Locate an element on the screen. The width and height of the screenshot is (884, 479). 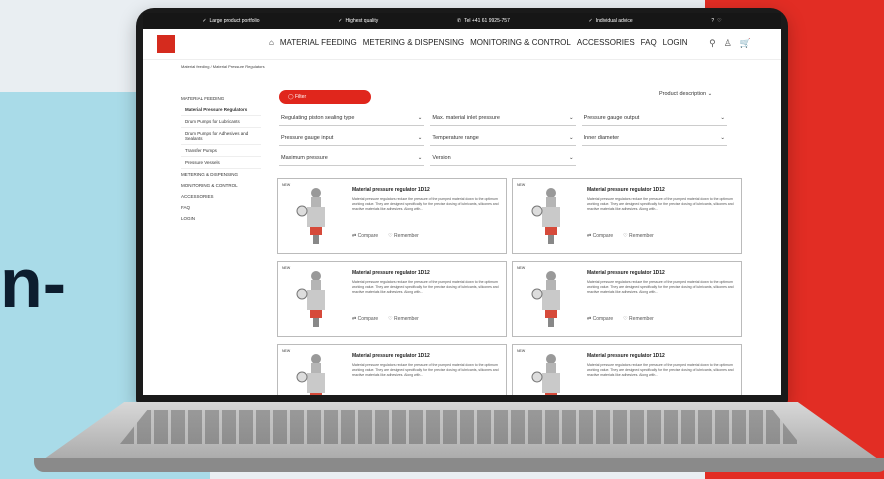
sidebar-item: Pressure Vessels is located at coordinates (221, 163).